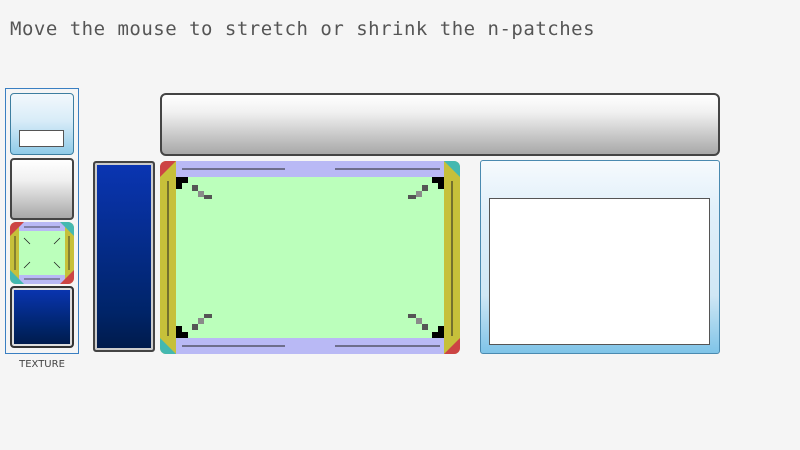  Describe the element at coordinates (124, 256) in the screenshot. I see `vertical-npatch` at that location.